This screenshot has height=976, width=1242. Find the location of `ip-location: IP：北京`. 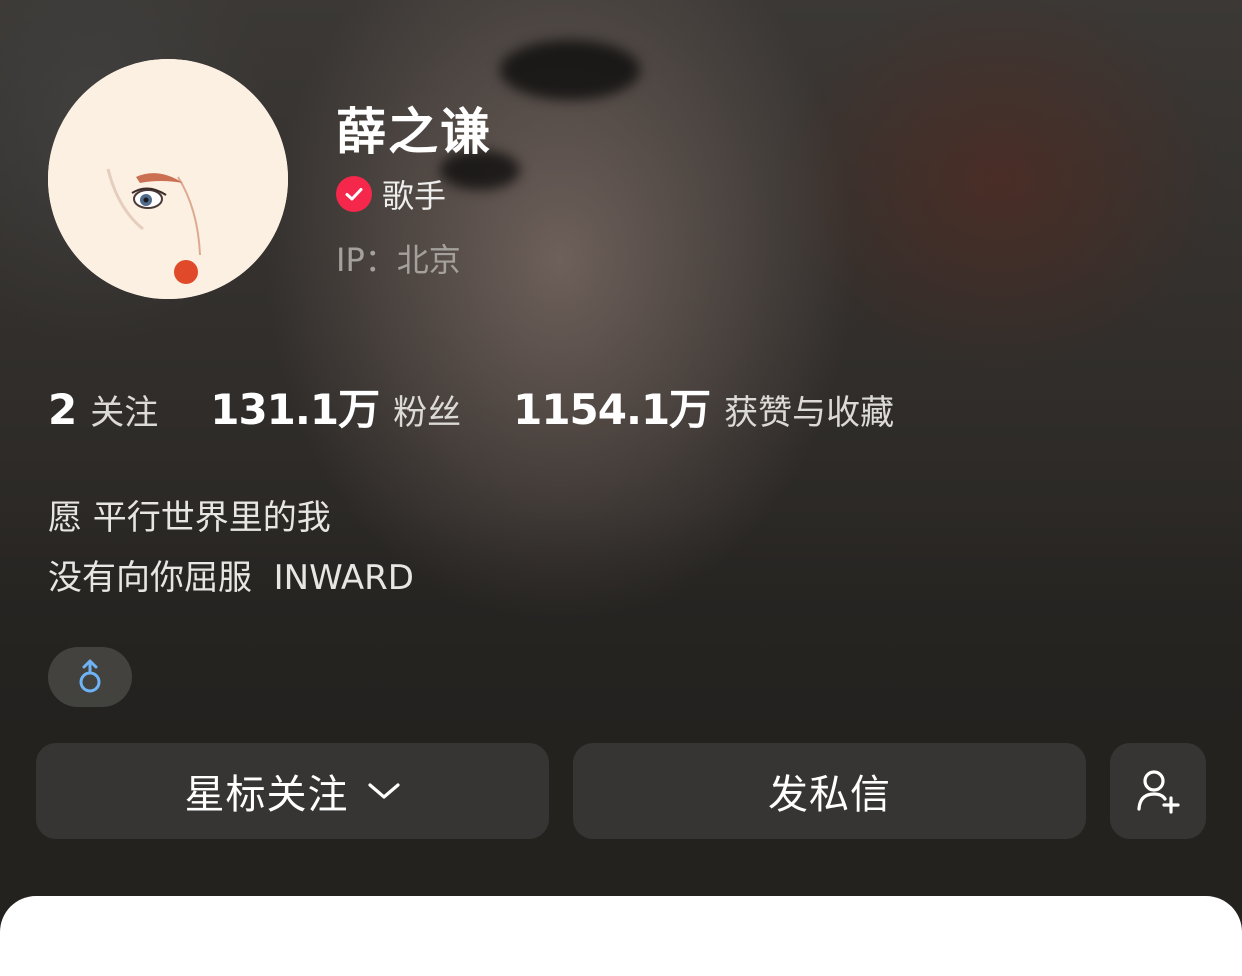

ip-location: IP：北京 is located at coordinates (398, 260).